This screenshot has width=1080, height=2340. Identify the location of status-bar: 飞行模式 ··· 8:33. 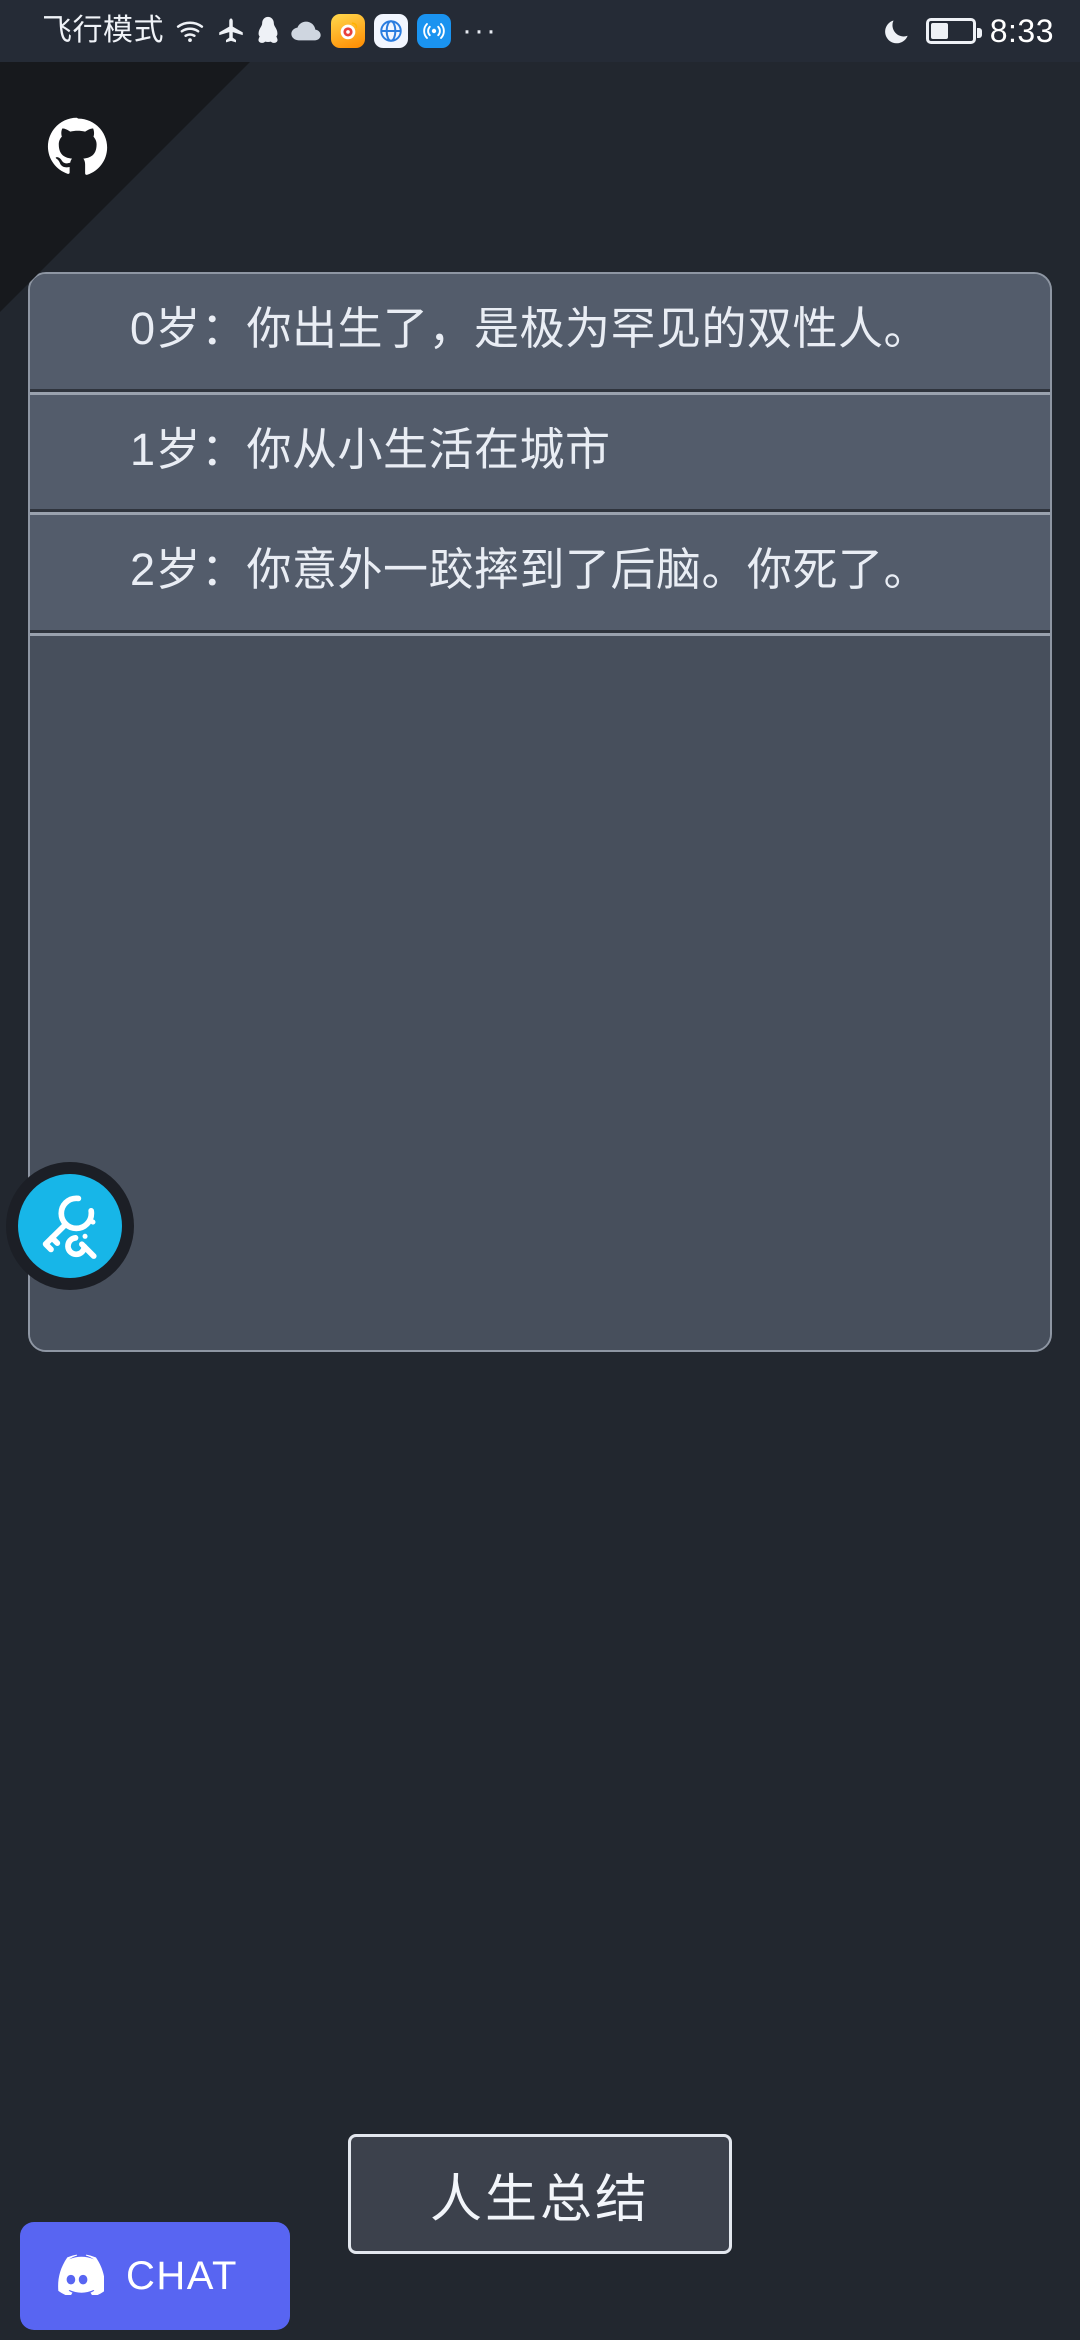
(540, 31).